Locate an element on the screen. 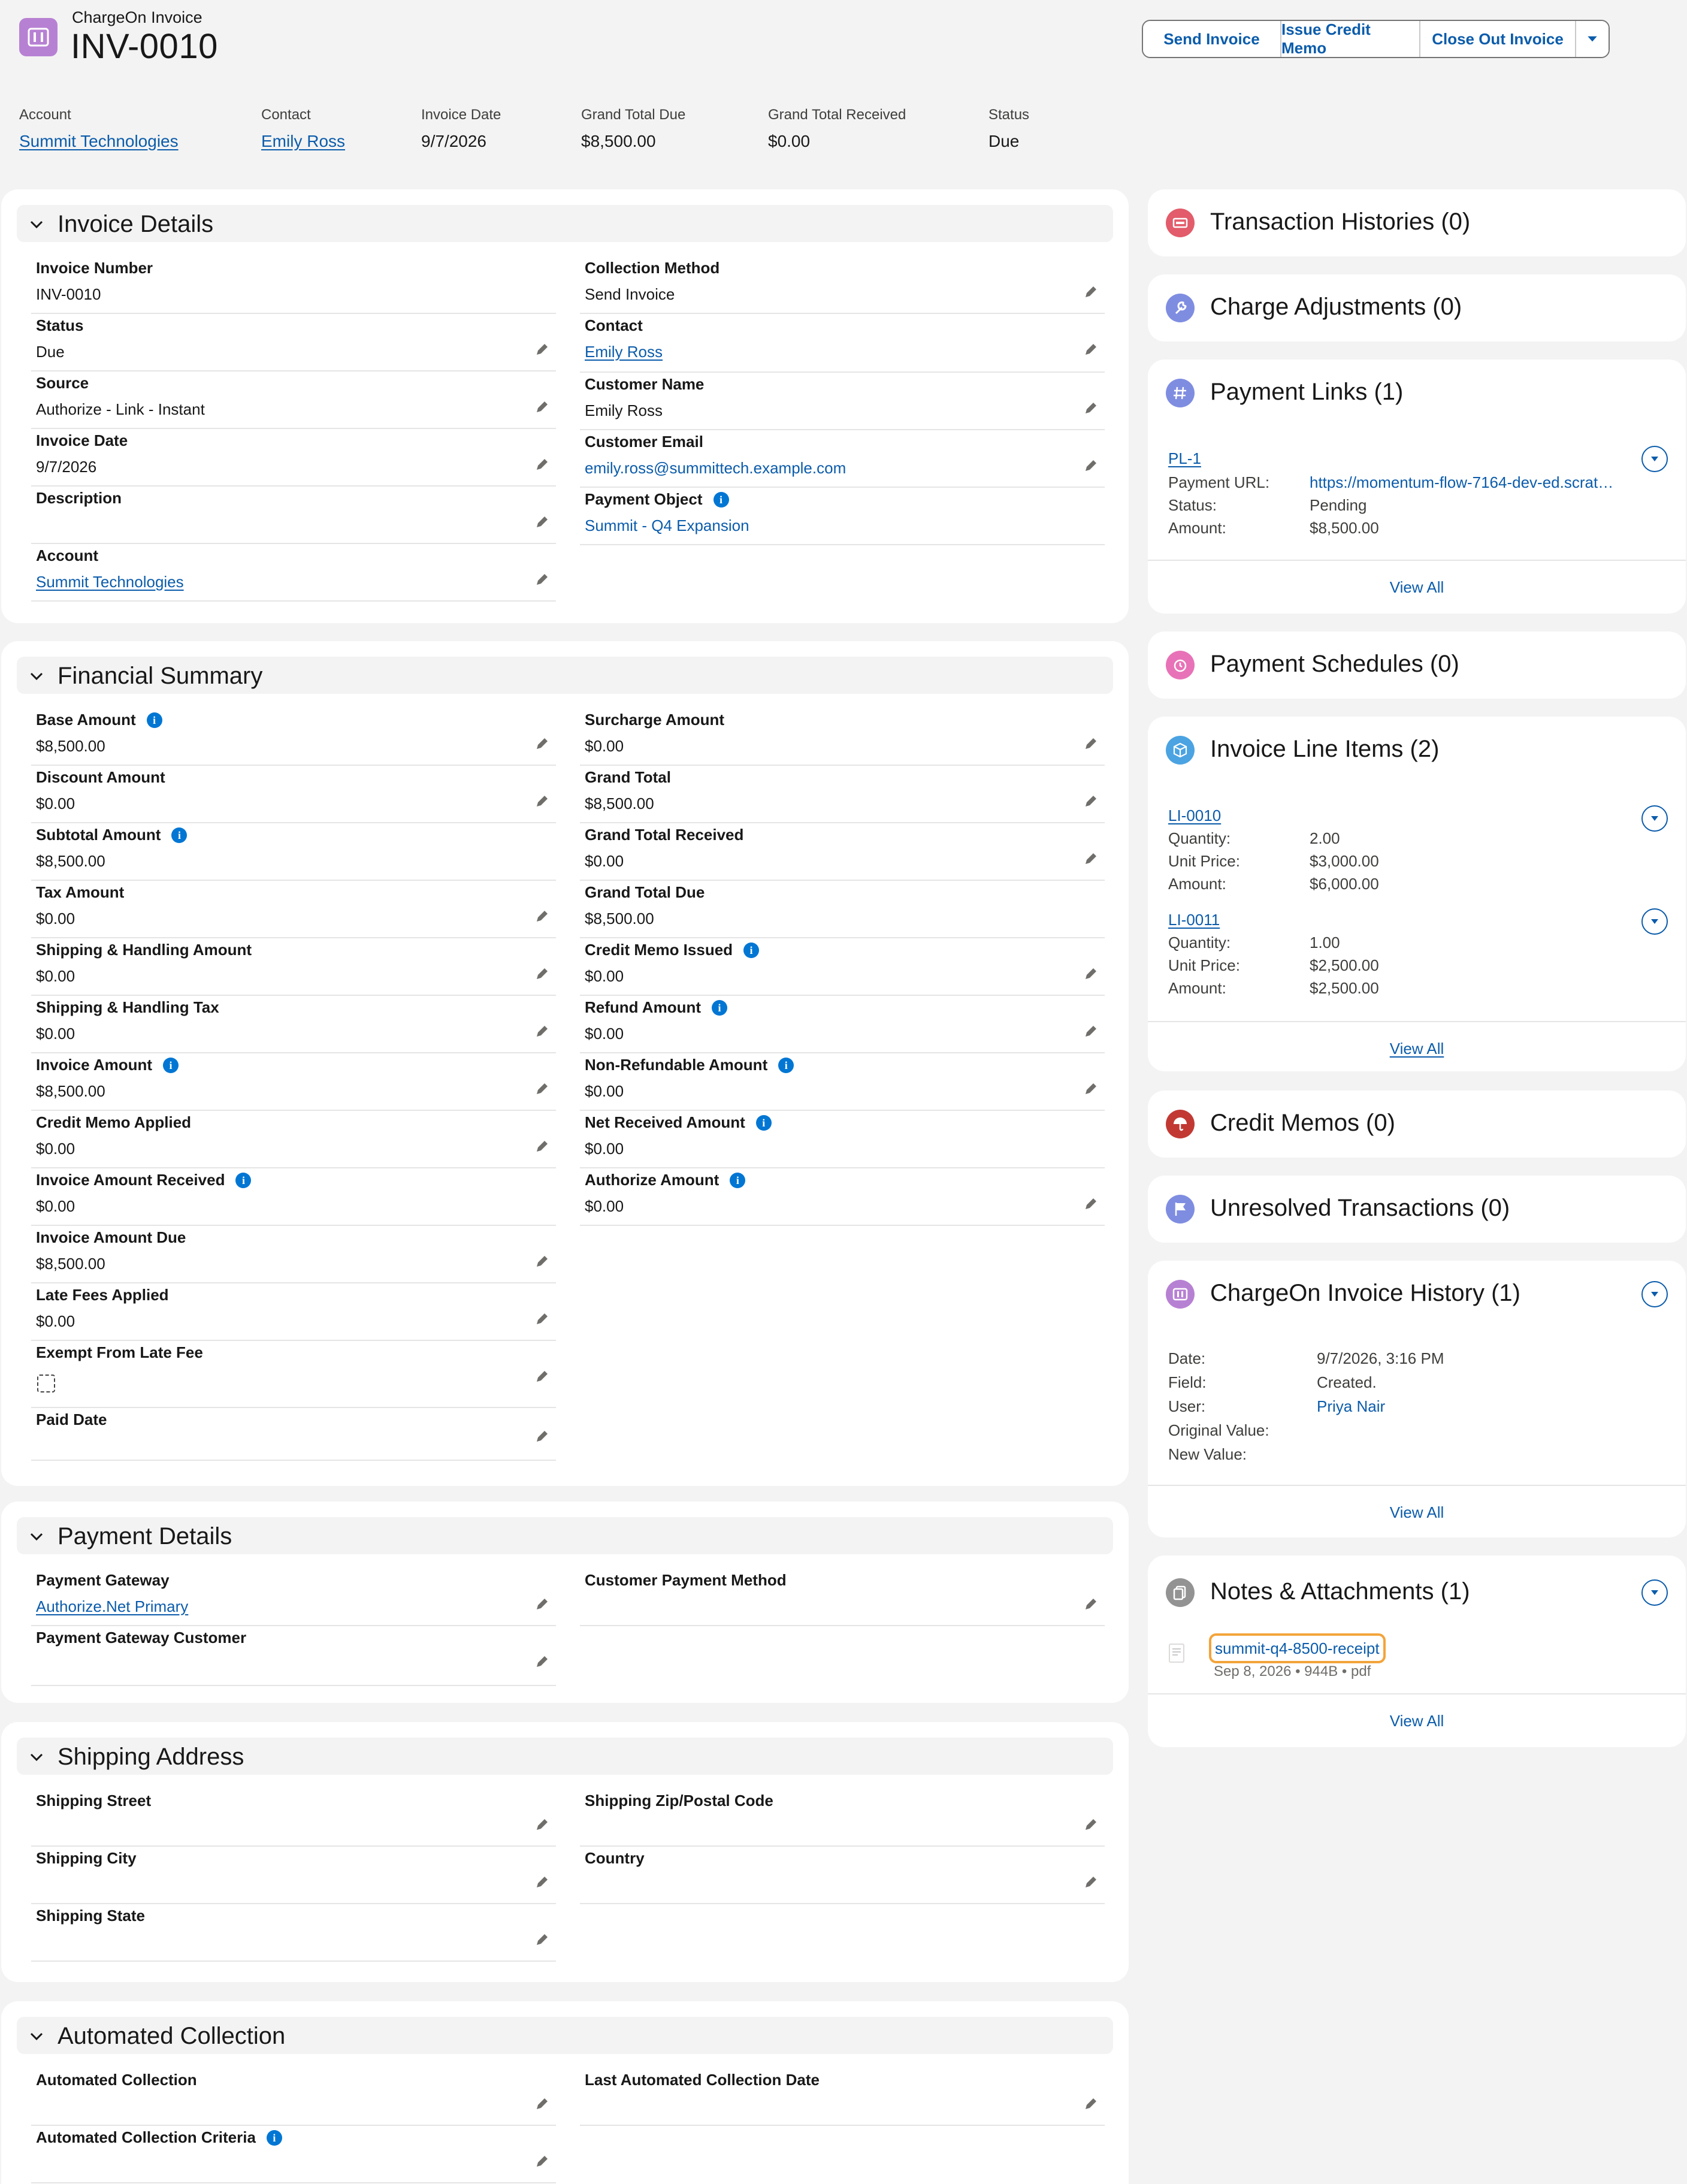  customer-email-link: emily.ross@summittech.example.com is located at coordinates (716, 468).